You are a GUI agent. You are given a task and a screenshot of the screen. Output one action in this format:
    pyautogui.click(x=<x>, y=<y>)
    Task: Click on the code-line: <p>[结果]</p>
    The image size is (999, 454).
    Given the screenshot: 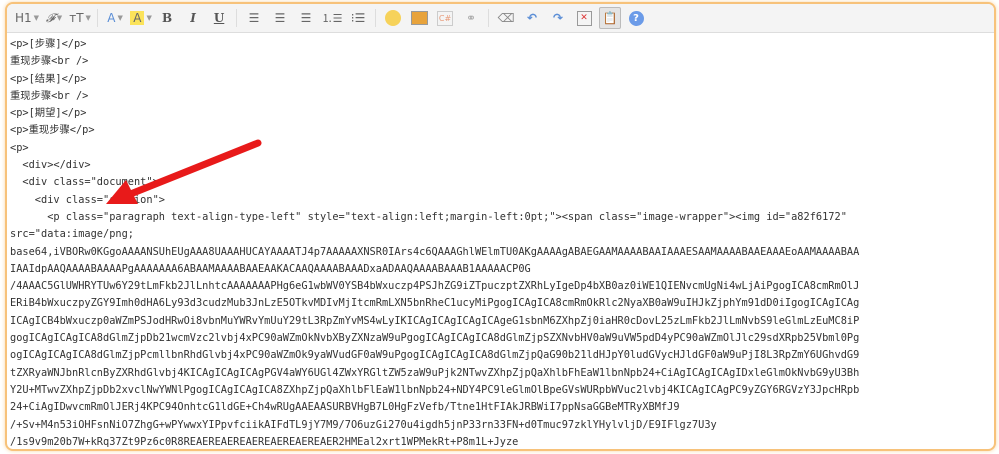 What is the action you would take?
    pyautogui.click(x=48, y=78)
    